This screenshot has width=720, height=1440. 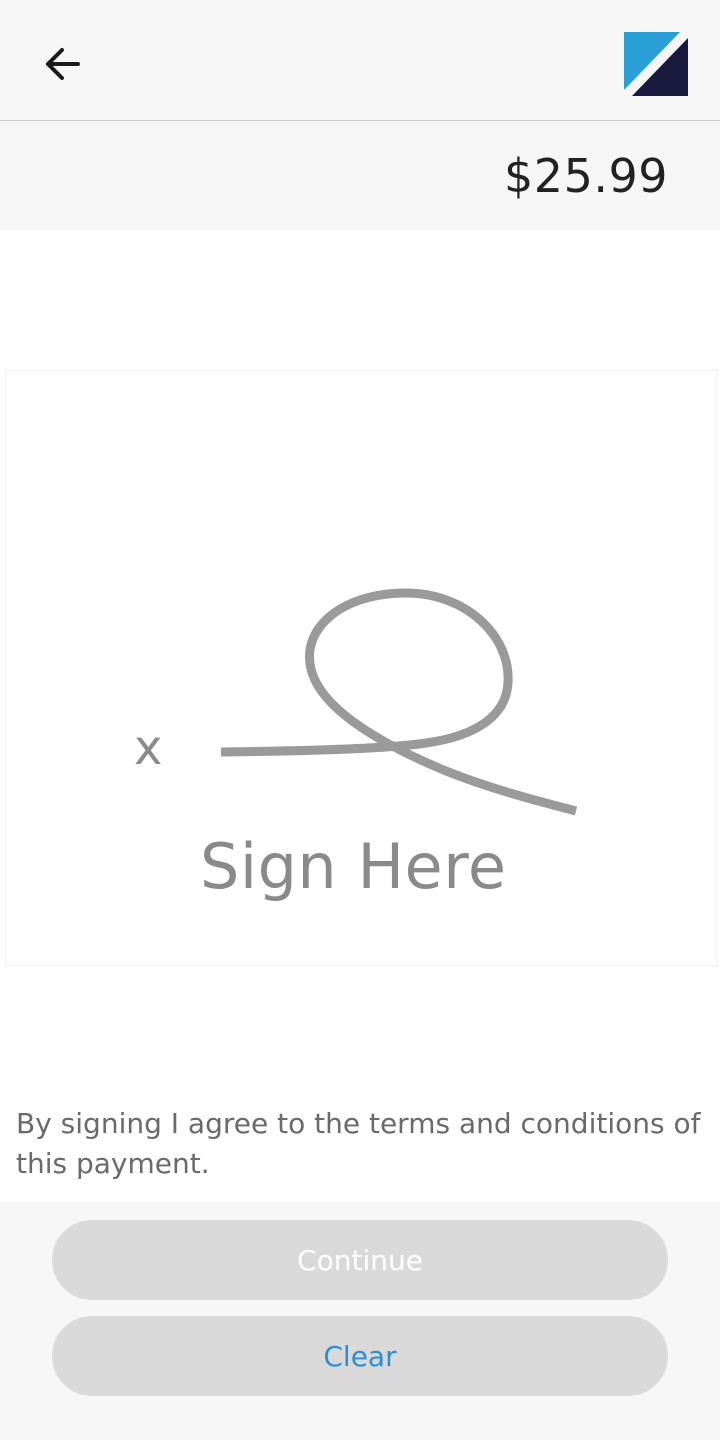 What do you see at coordinates (586, 176) in the screenshot?
I see `payment-amount: $25.99` at bounding box center [586, 176].